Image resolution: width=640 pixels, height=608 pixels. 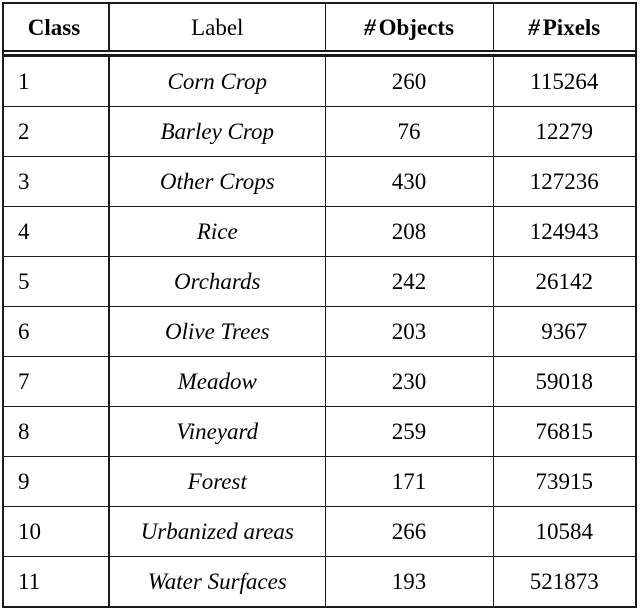 What do you see at coordinates (217, 82) in the screenshot?
I see `cell-label: Corn Crop` at bounding box center [217, 82].